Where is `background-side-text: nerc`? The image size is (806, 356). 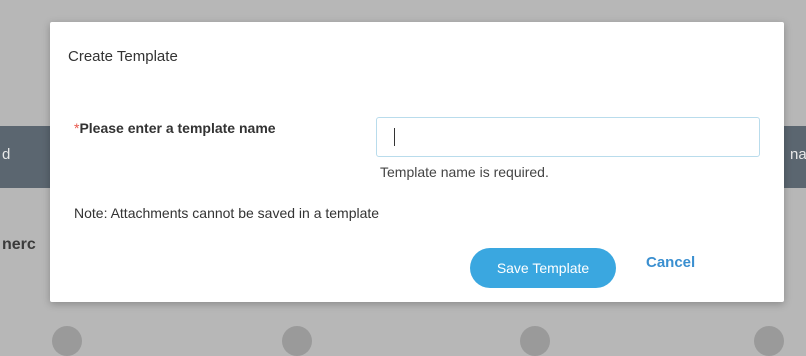
background-side-text: nerc is located at coordinates (19, 244).